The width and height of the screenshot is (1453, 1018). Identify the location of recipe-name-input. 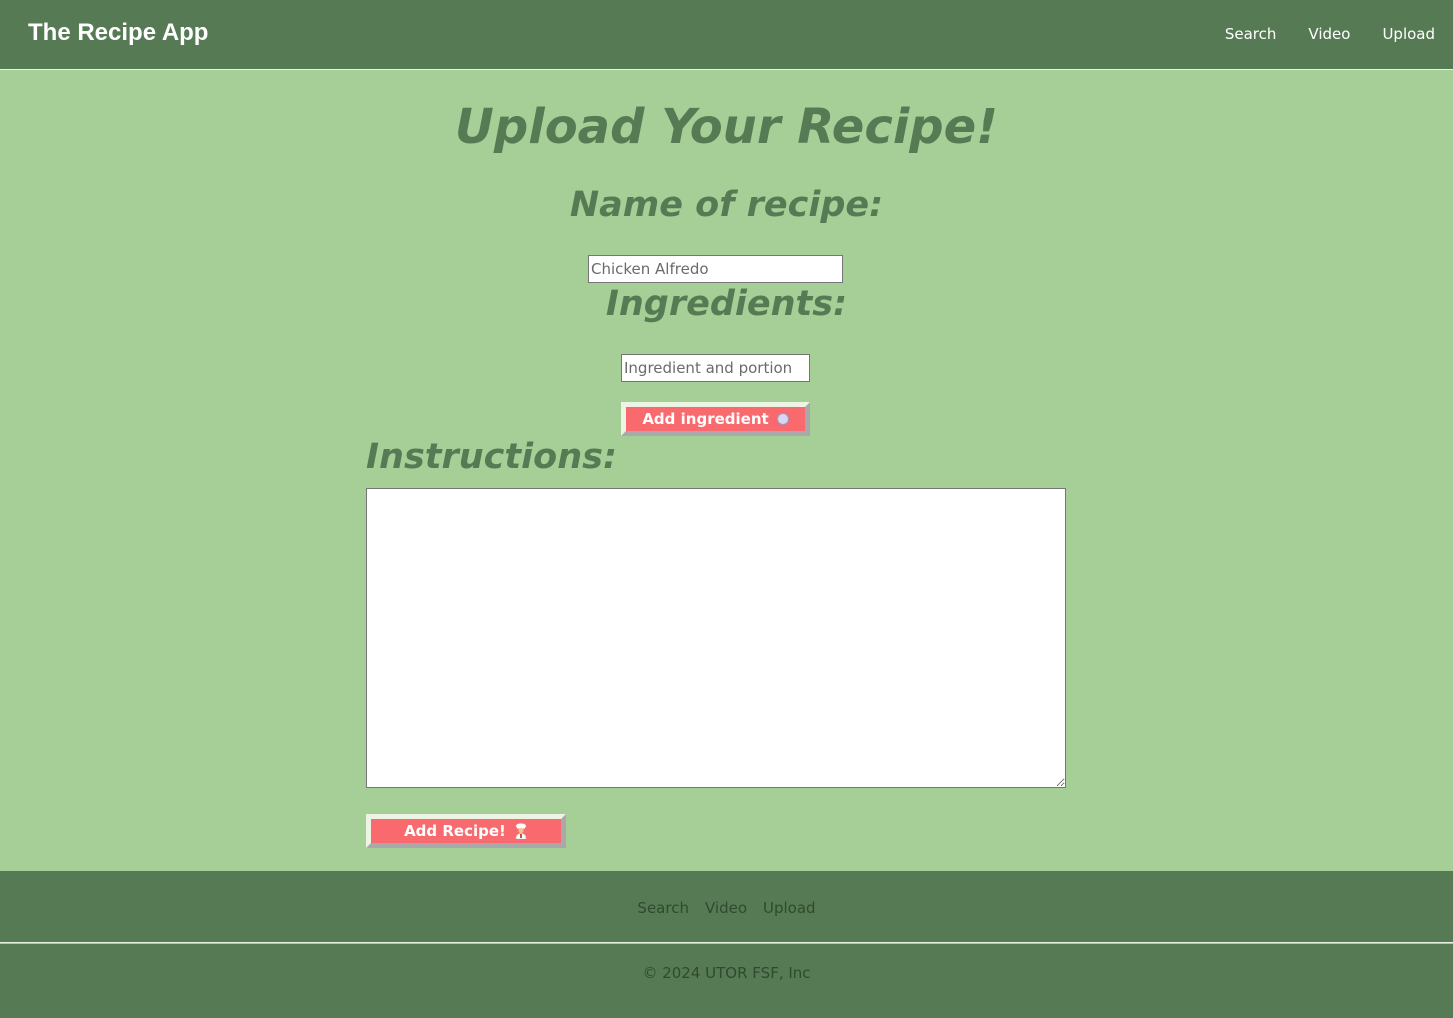
(715, 269).